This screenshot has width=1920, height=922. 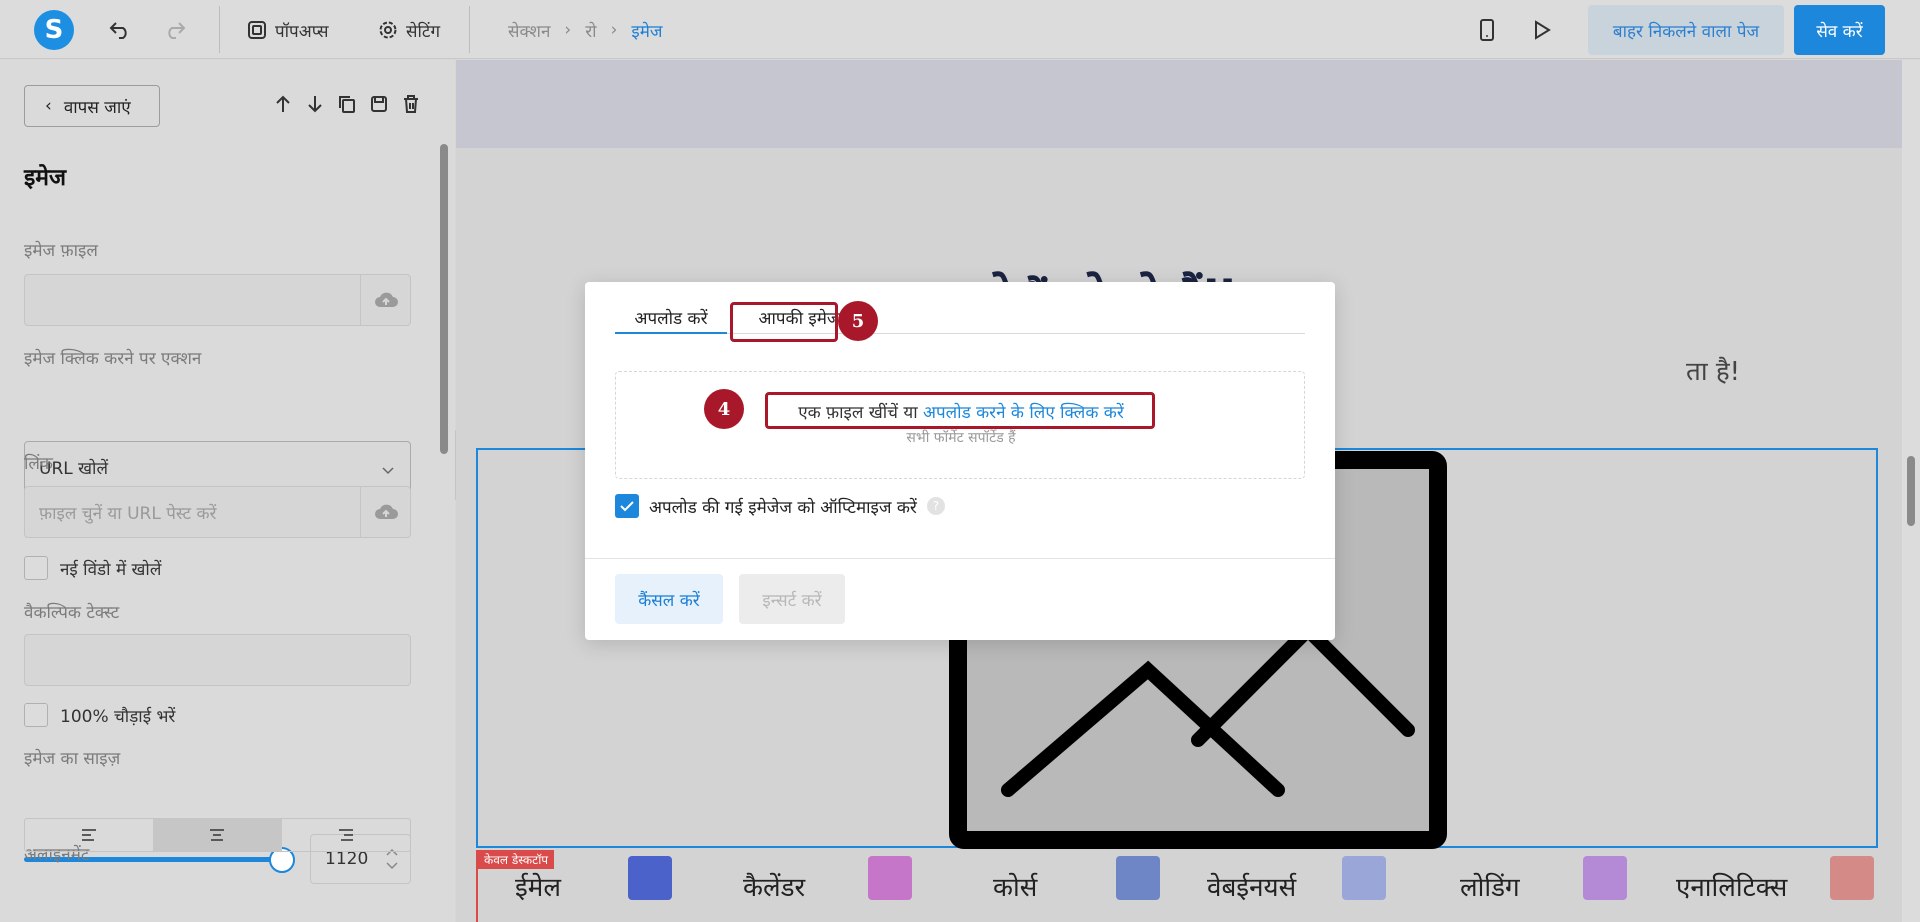 What do you see at coordinates (388, 30) in the screenshot?
I see `gear-icon` at bounding box center [388, 30].